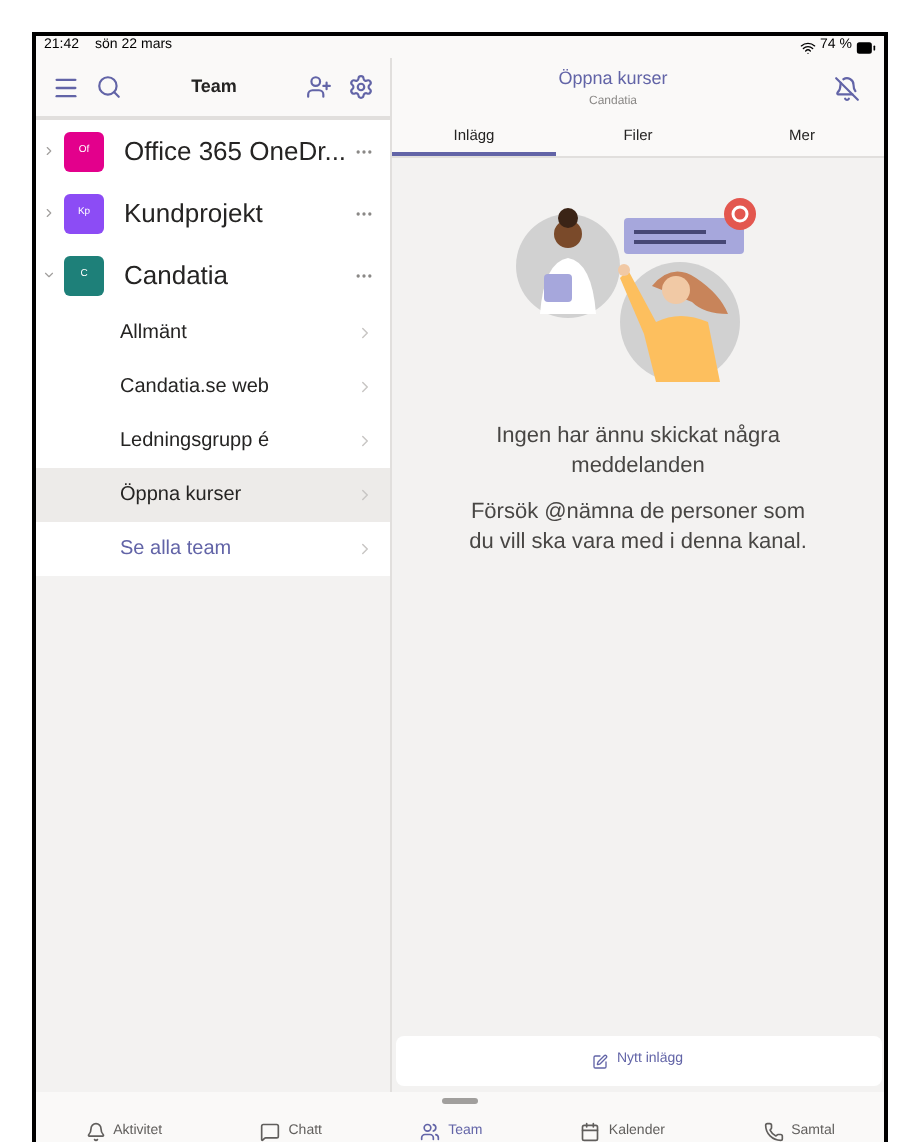 The image size is (904, 1142). Describe the element at coordinates (773, 1131) in the screenshot. I see `calls-icon` at that location.